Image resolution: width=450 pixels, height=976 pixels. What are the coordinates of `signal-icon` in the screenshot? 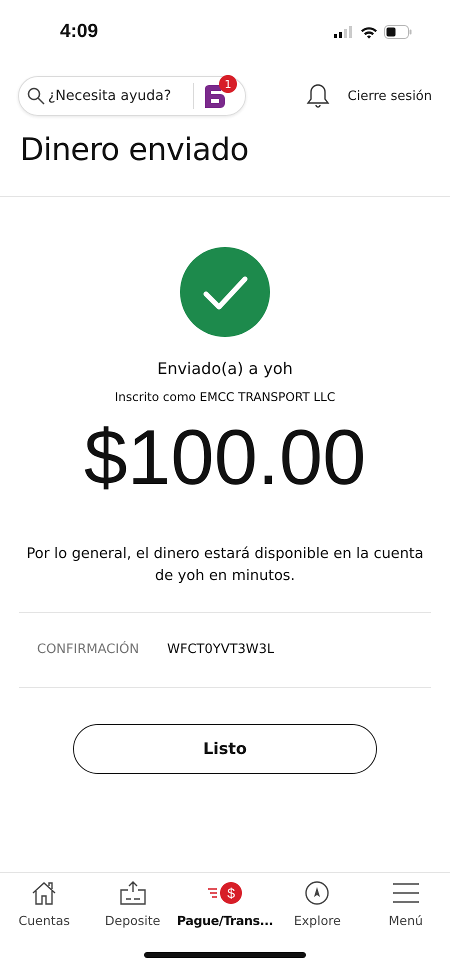 It's located at (344, 32).